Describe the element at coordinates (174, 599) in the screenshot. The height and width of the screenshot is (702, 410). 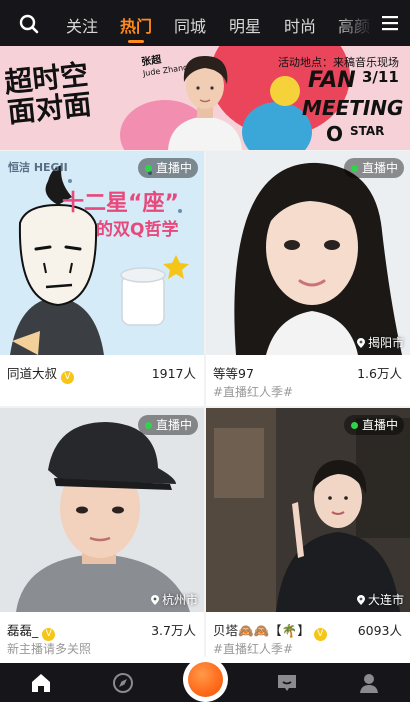
I see `location-label: 杭州市` at that location.